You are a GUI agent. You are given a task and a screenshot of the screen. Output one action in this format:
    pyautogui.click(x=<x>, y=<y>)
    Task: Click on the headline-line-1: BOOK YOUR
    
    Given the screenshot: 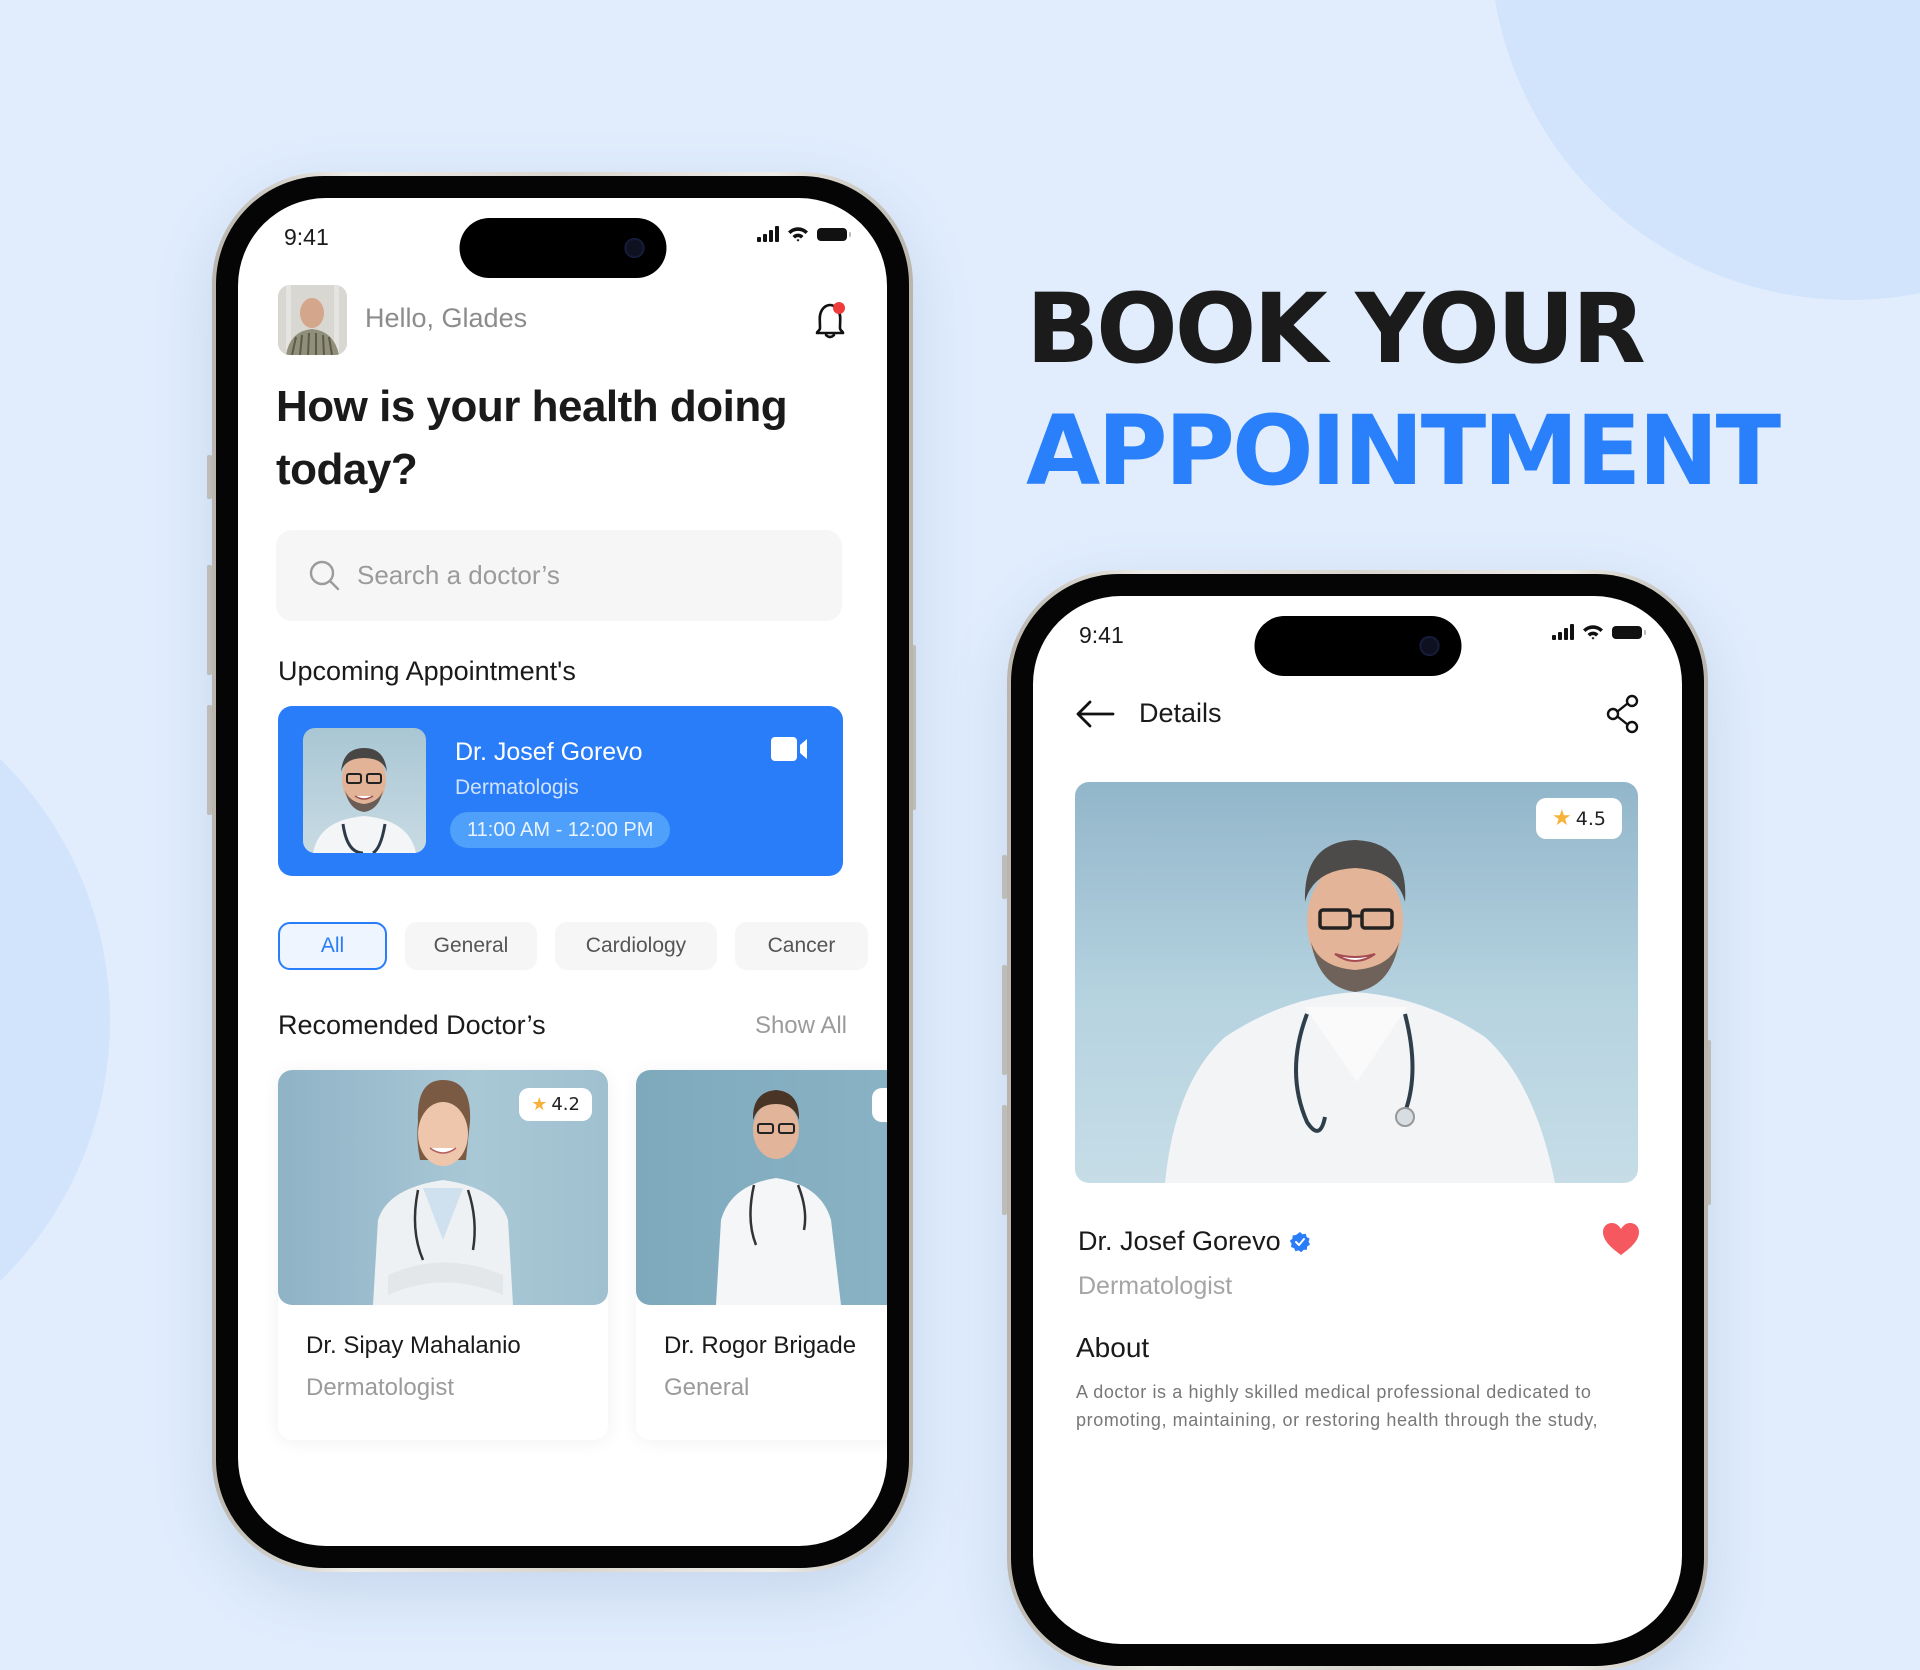 What is the action you would take?
    pyautogui.click(x=1336, y=329)
    